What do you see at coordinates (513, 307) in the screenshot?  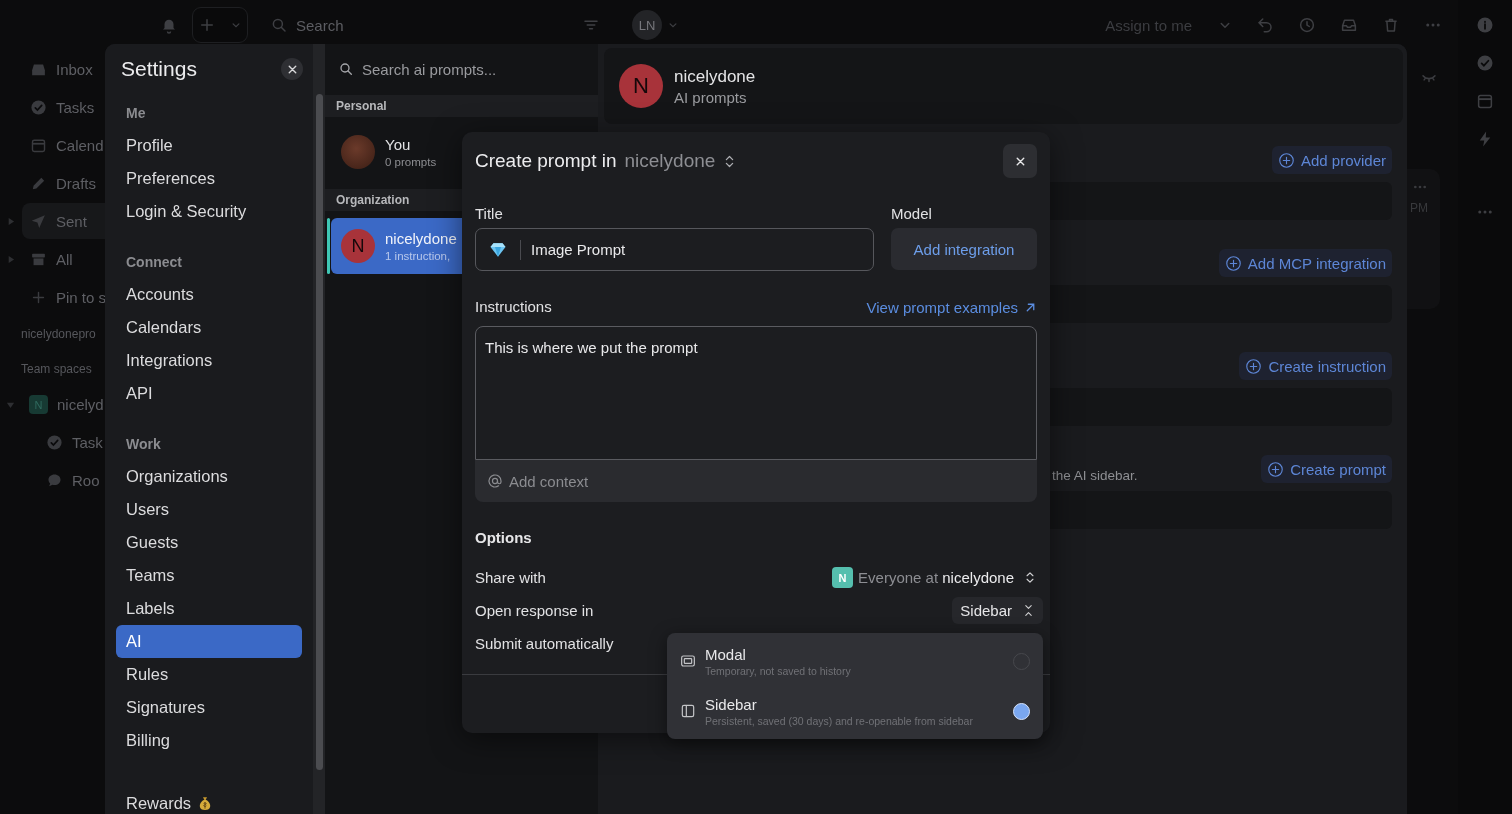 I see `field-label: Instructions` at bounding box center [513, 307].